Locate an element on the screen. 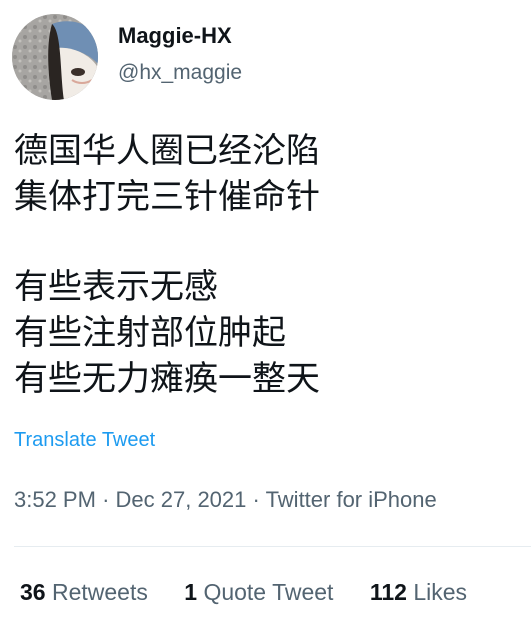 The height and width of the screenshot is (621, 531). engagement-stats: 36 Retweets 1 Quote Tweet 112 Likes is located at coordinates (243, 592).